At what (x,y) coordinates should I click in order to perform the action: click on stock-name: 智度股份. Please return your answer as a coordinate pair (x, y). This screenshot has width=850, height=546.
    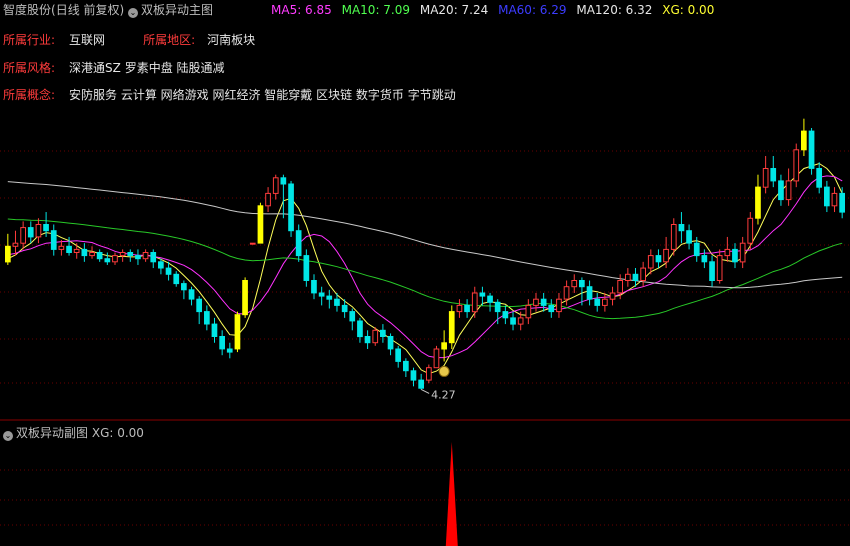
    Looking at the image, I should click on (27, 10).